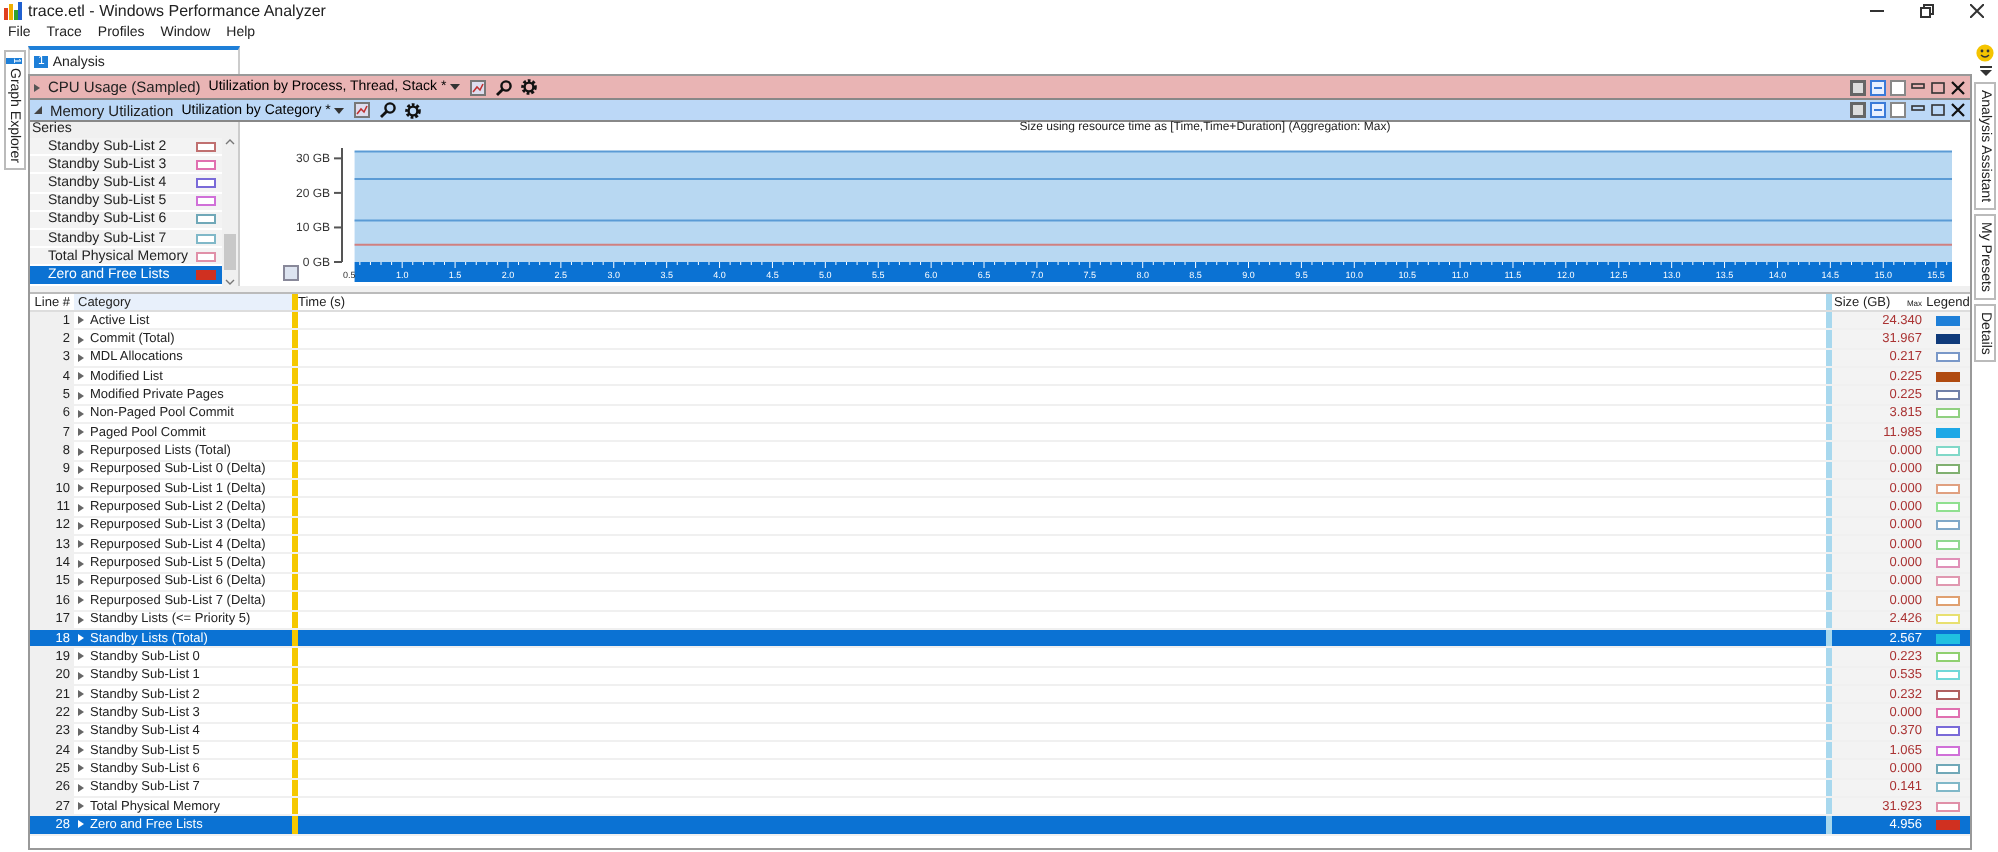 The image size is (1998, 852). Describe the element at coordinates (1926, 11) in the screenshot. I see `restore-icon` at that location.